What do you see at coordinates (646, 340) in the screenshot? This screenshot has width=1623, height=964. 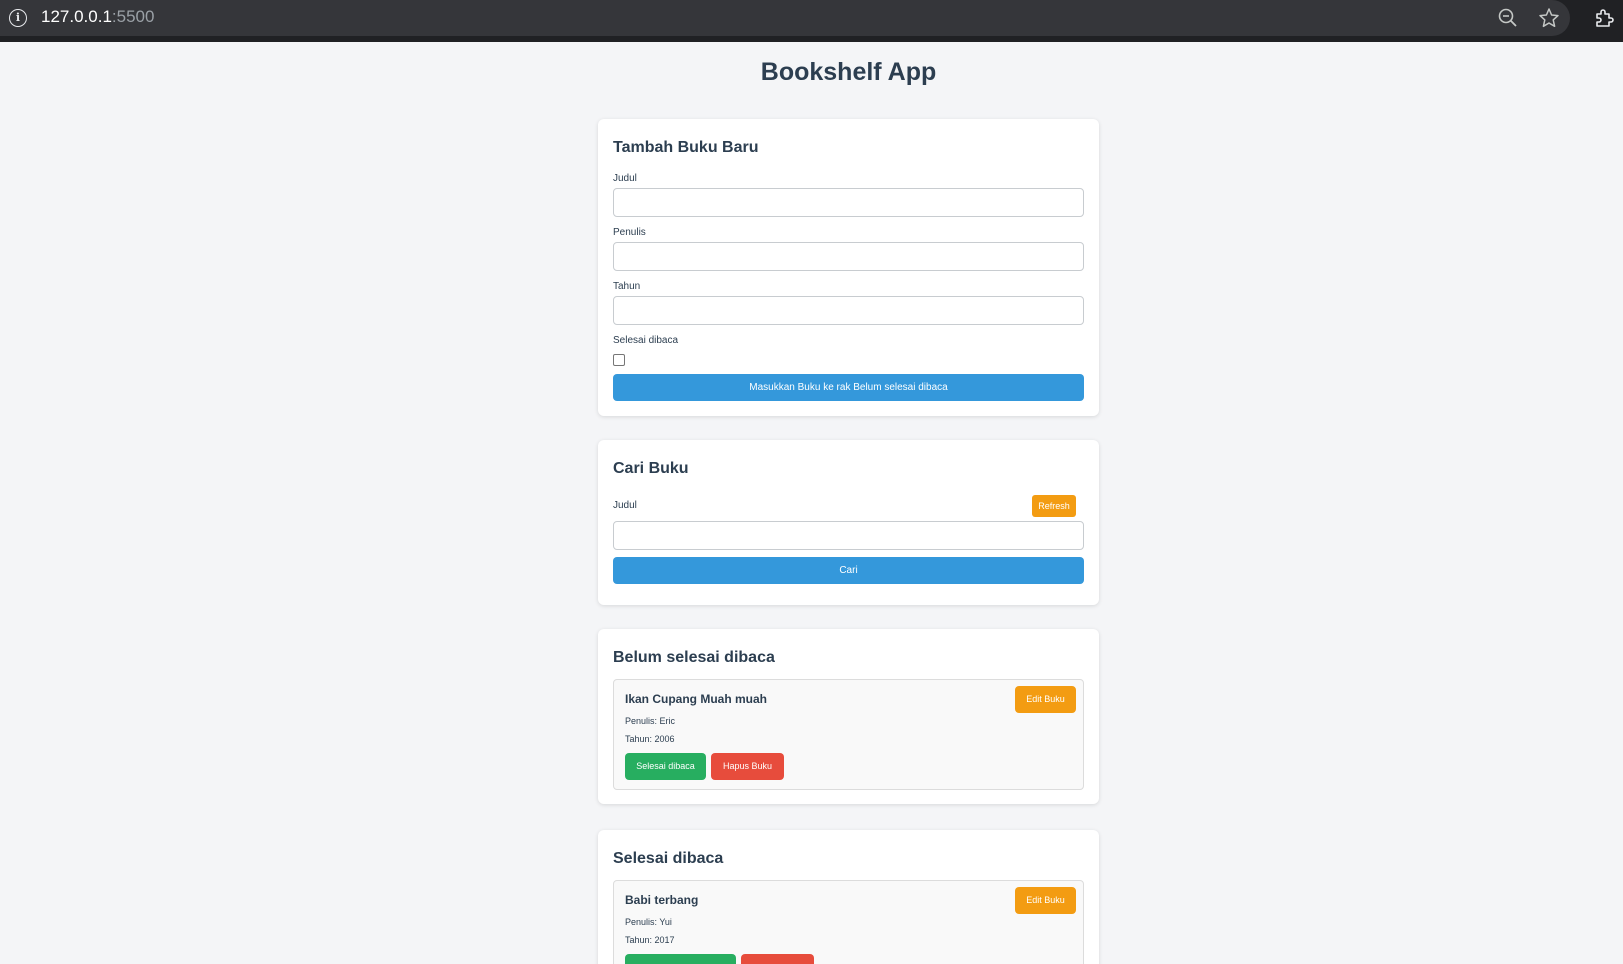 I see `complete-label: Selesai dibaca` at bounding box center [646, 340].